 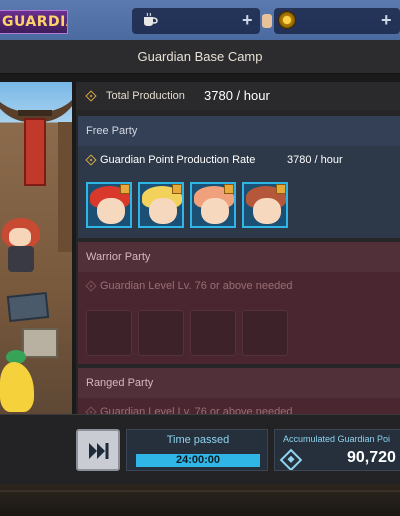 What do you see at coordinates (21, 259) in the screenshot?
I see `scene-character-body` at bounding box center [21, 259].